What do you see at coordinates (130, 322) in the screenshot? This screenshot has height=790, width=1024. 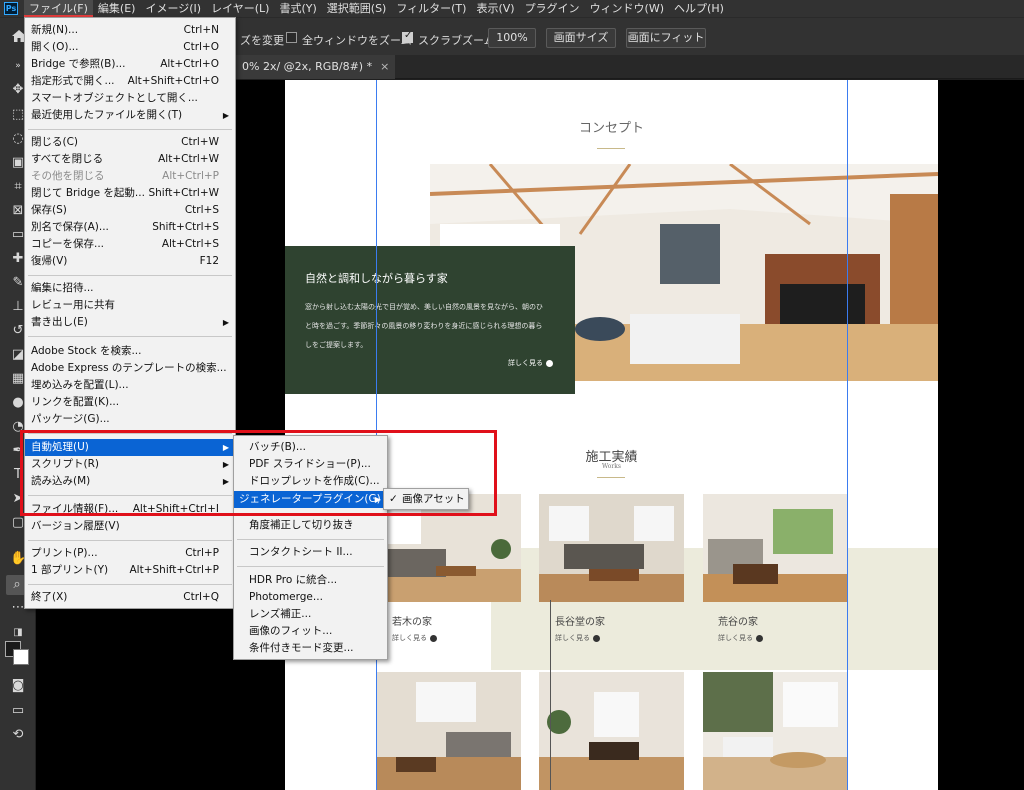 I see `menu-item-export: 書き出し(E) ▶` at bounding box center [130, 322].